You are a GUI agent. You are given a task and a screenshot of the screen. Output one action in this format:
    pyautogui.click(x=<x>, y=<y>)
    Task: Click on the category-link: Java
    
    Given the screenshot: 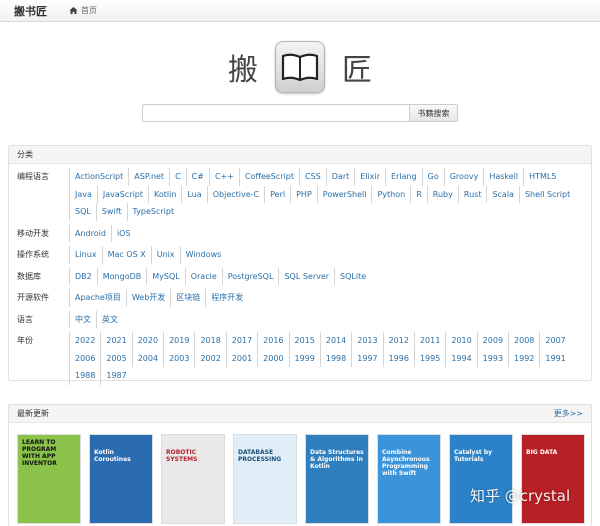 What is the action you would take?
    pyautogui.click(x=83, y=194)
    